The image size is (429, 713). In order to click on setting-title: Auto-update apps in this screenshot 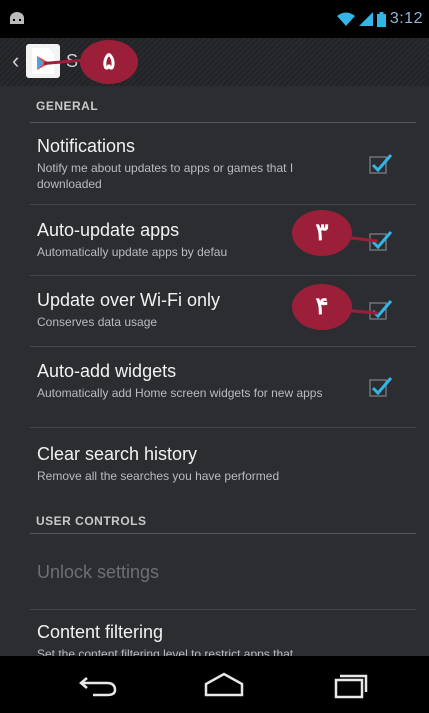, I will do `click(108, 230)`.